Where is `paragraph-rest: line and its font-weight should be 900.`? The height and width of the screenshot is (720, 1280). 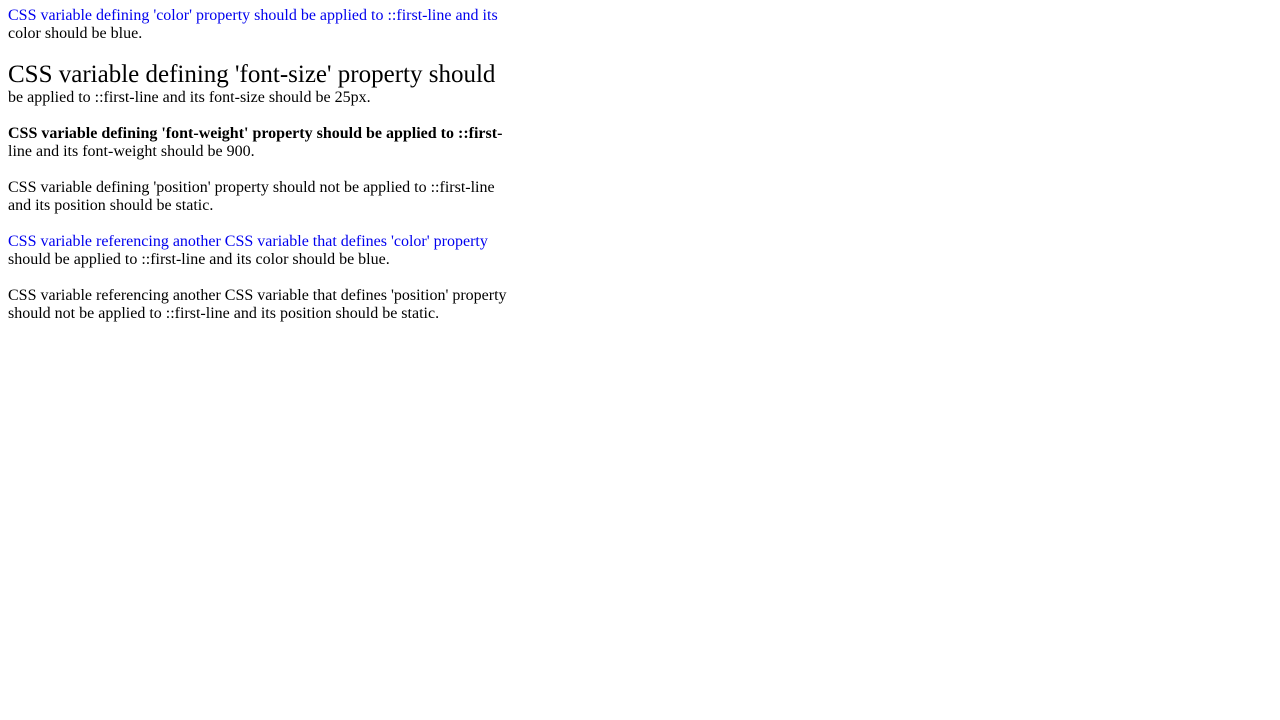 paragraph-rest: line and its font-weight should be 900. is located at coordinates (131, 151).